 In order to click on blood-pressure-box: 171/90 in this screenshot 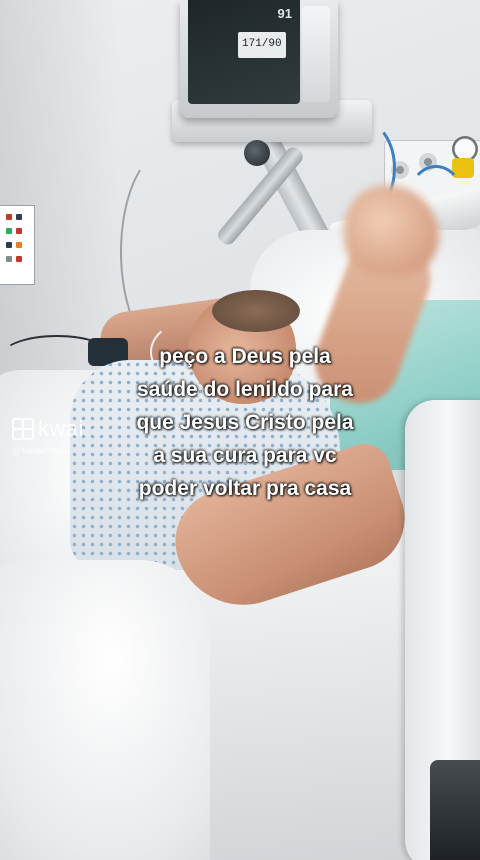, I will do `click(262, 45)`.